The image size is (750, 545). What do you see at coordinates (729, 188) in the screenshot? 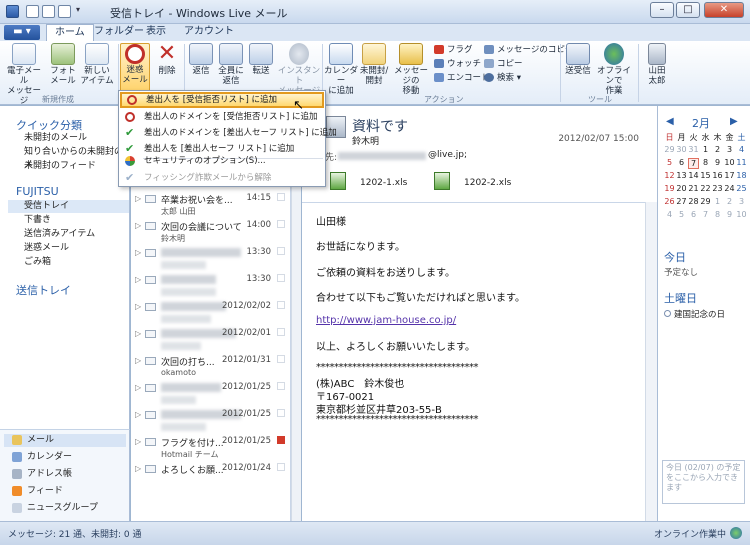
I see `calendar-day: 24` at bounding box center [729, 188].